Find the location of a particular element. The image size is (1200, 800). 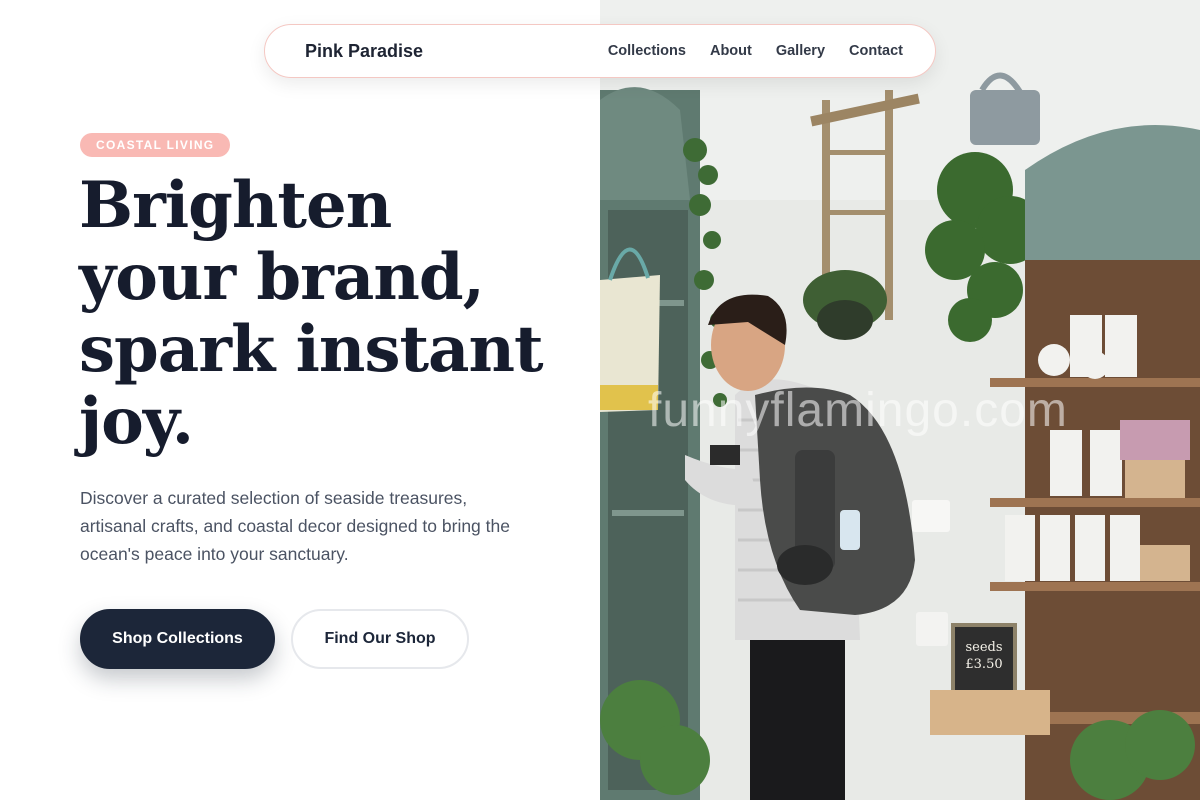

category-badge: Coastal Living is located at coordinates (155, 145).